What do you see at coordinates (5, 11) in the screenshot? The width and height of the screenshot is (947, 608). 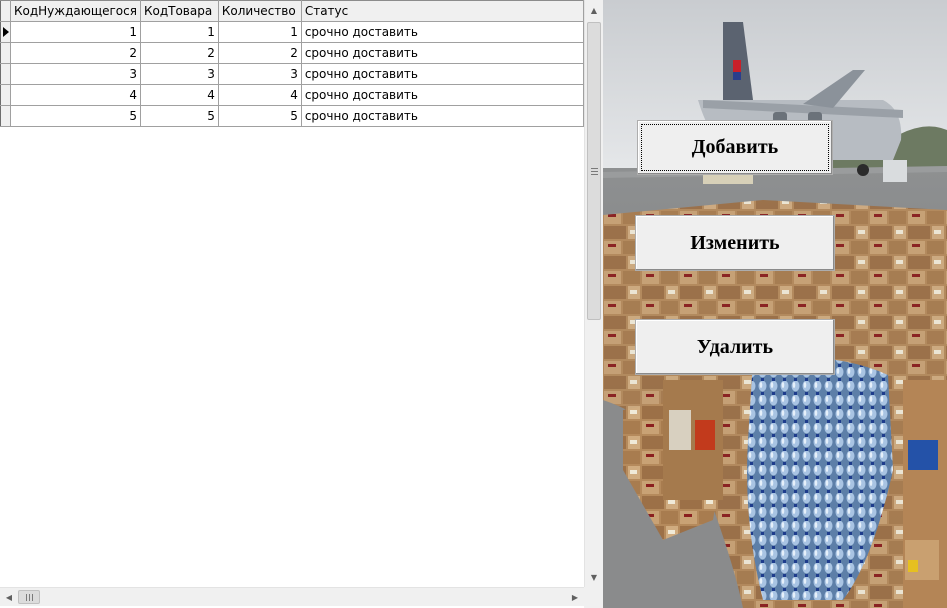 I see `top-left-header-cell` at bounding box center [5, 11].